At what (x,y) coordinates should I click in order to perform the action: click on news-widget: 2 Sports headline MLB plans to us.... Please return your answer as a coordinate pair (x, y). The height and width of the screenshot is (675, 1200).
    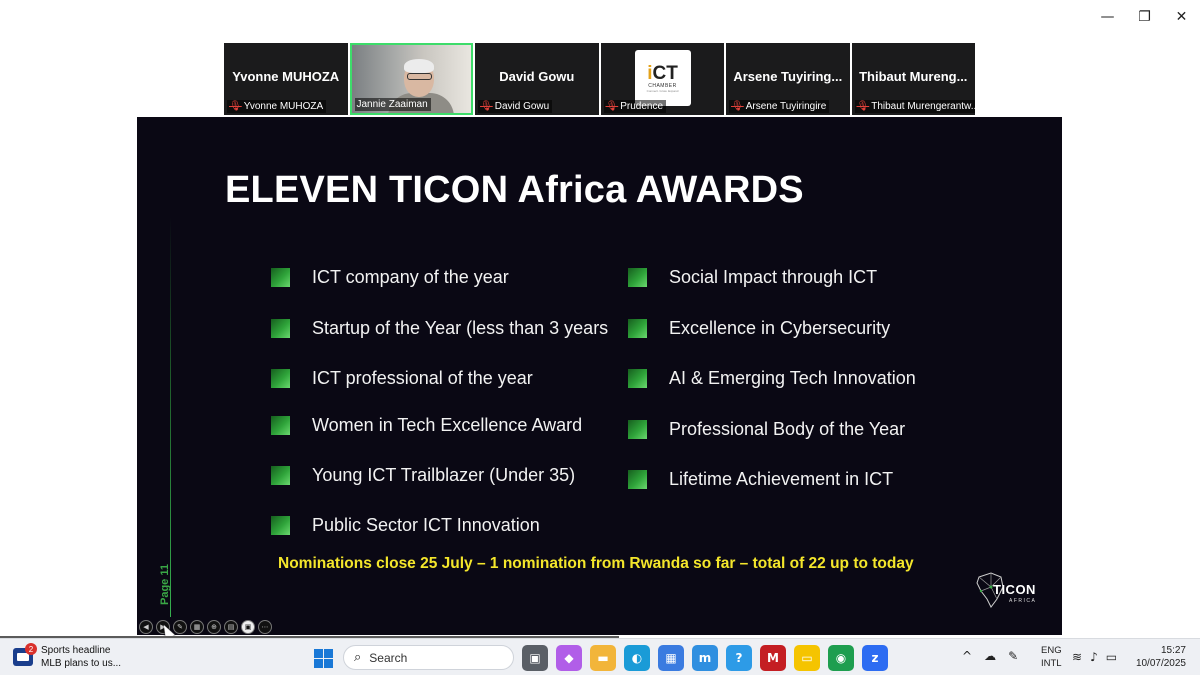
    Looking at the image, I should click on (67, 656).